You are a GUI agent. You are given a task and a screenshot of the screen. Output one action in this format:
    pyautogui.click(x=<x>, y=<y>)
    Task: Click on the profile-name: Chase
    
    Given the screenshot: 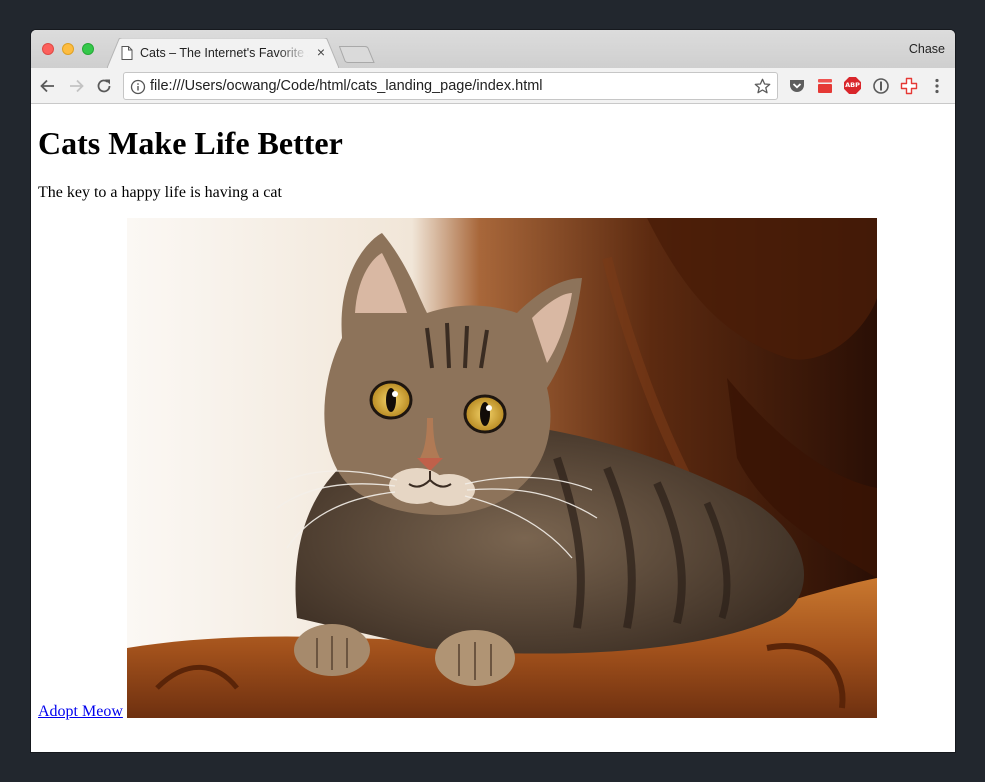 What is the action you would take?
    pyautogui.click(x=927, y=49)
    